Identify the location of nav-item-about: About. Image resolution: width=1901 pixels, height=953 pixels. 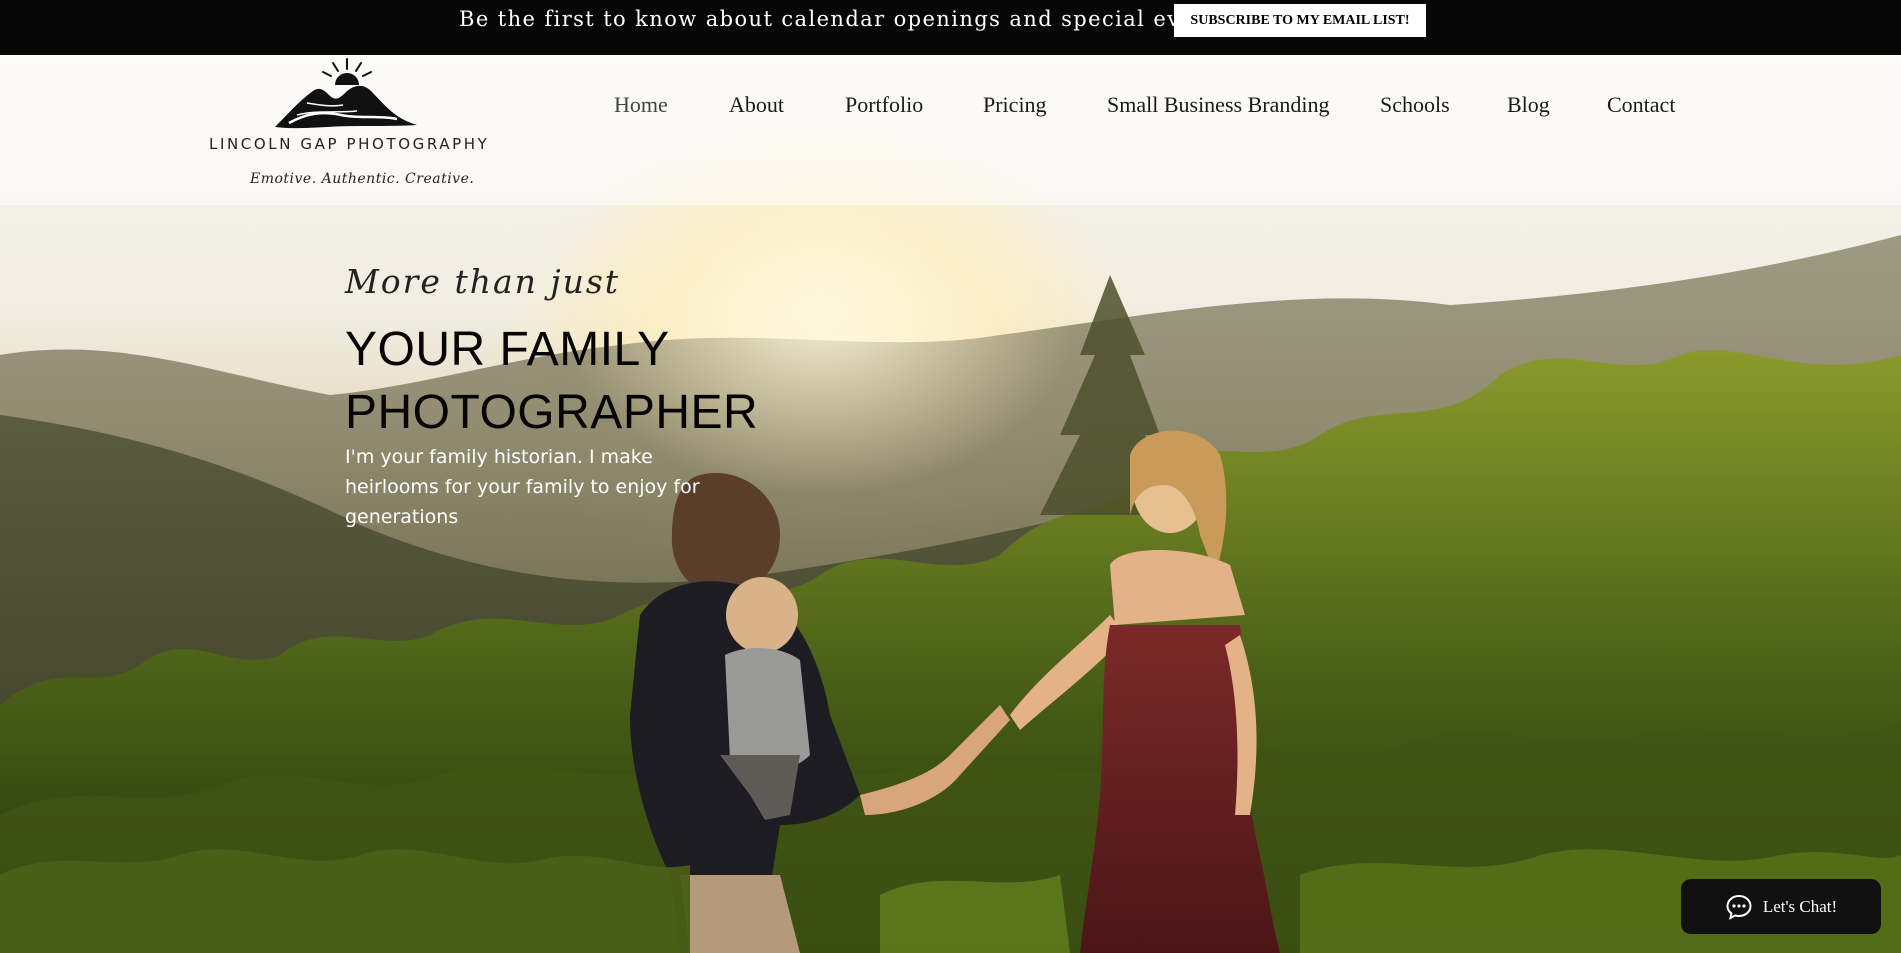
(756, 105).